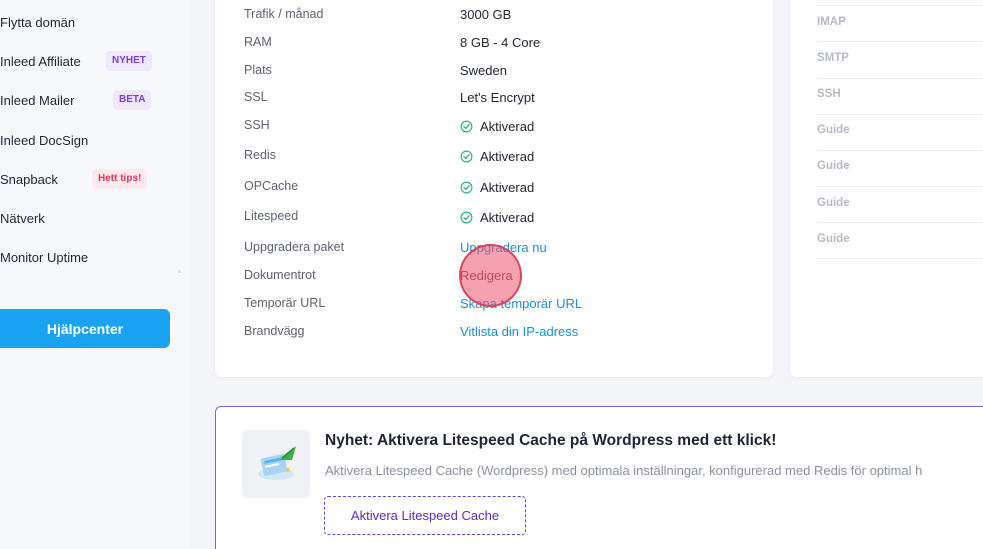 This screenshot has width=983, height=549. What do you see at coordinates (179, 271) in the screenshot?
I see `divider-dot` at bounding box center [179, 271].